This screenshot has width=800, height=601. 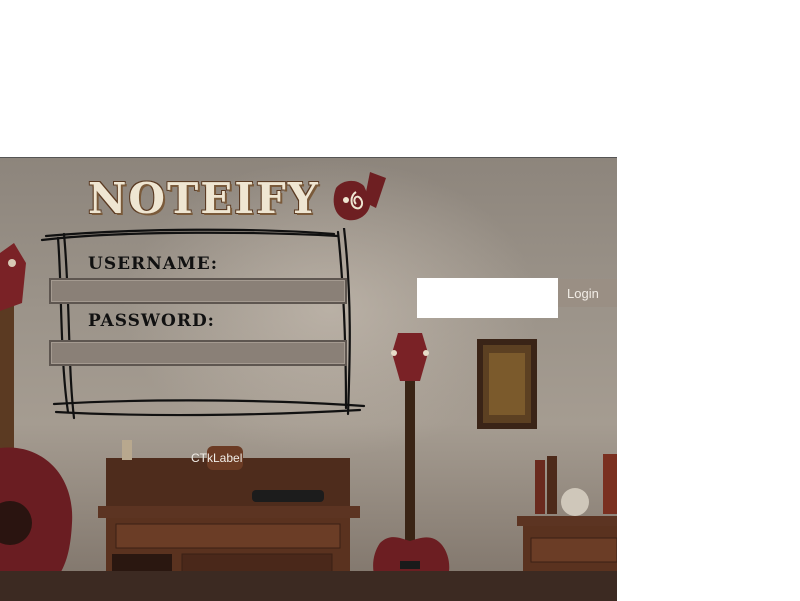 What do you see at coordinates (153, 264) in the screenshot?
I see `username-label: USERNAME:` at bounding box center [153, 264].